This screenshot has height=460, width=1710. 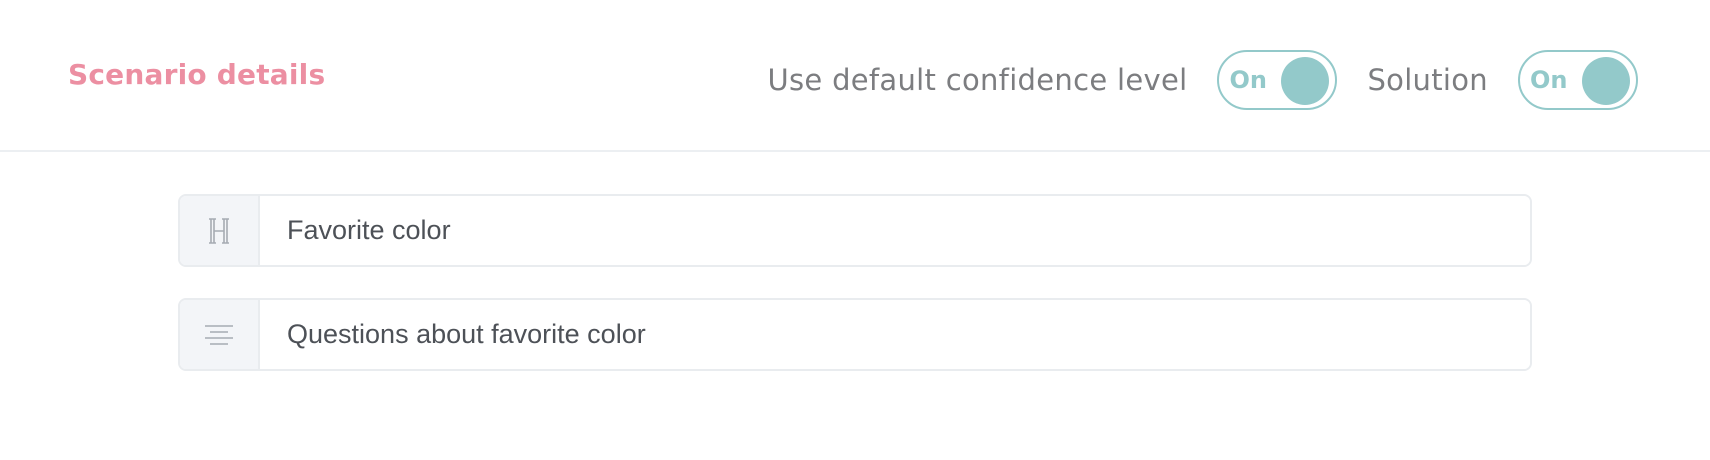 What do you see at coordinates (977, 80) in the screenshot?
I see `confidence-level-label: Use default confidence level` at bounding box center [977, 80].